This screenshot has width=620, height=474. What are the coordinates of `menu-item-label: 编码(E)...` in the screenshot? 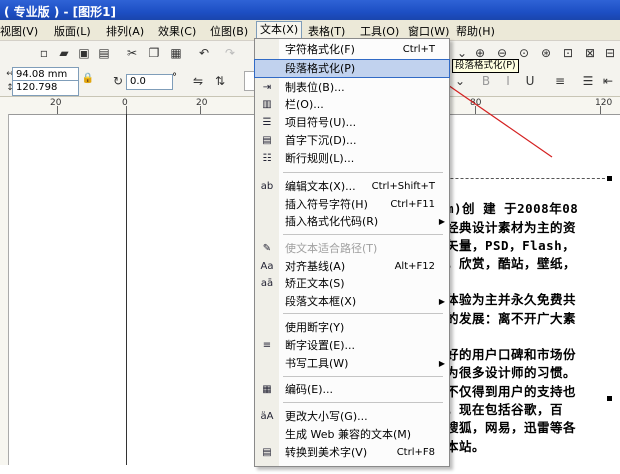 It's located at (309, 389).